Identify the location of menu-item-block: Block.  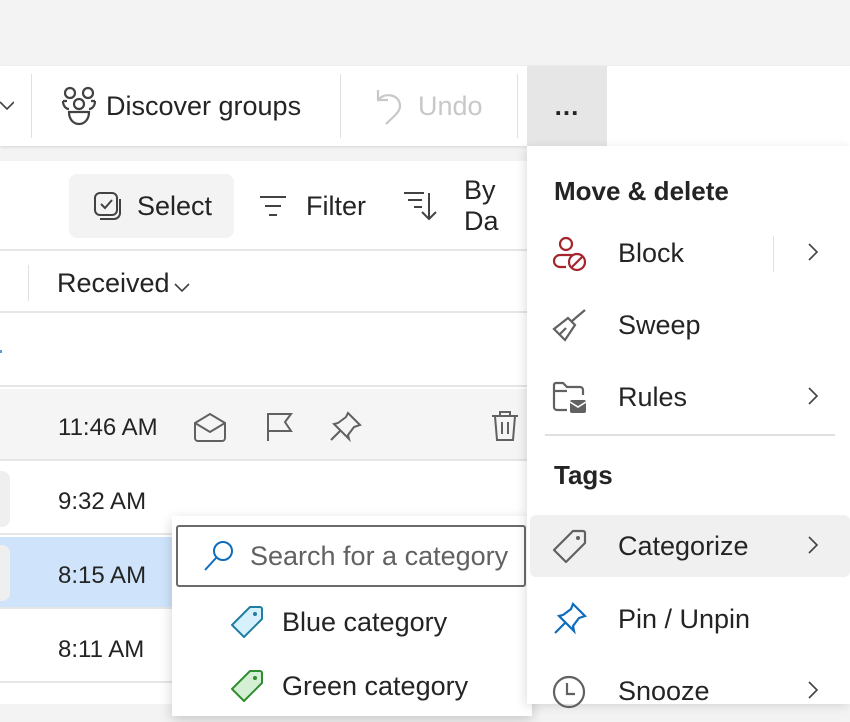
(690, 253).